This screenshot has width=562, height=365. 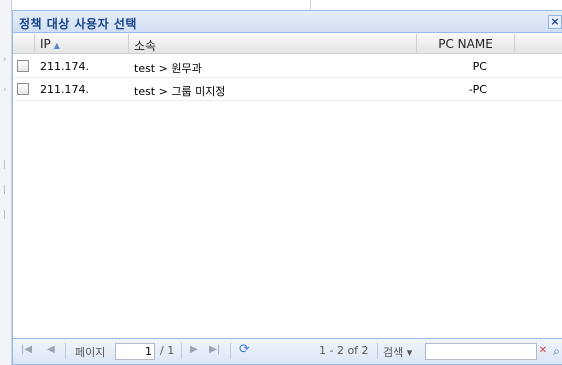 I want to click on dialog-titlebar: 정책 대상 사용자 선택 ×, so click(x=287, y=22).